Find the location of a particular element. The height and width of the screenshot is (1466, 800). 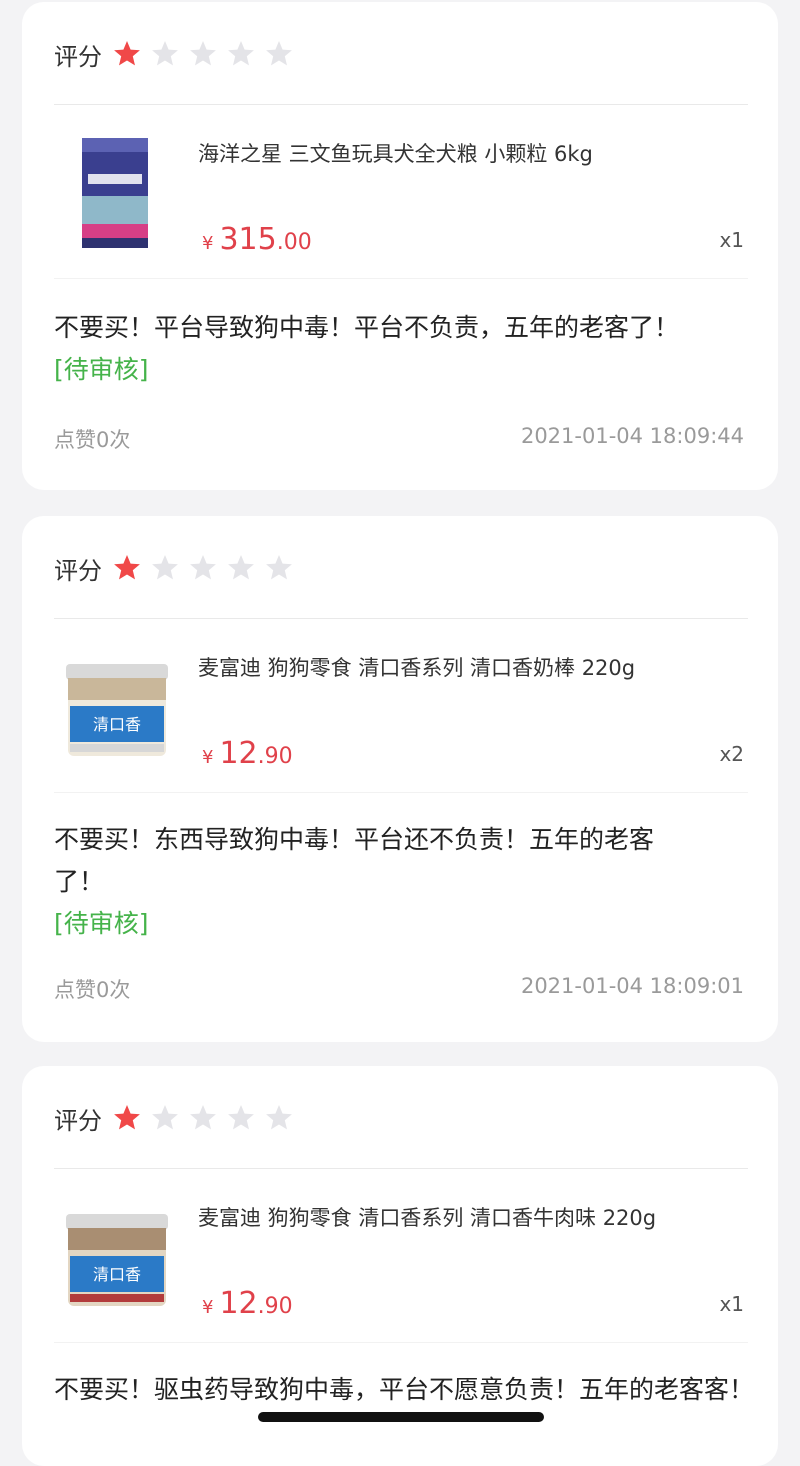

product-title: 海洋之星 三文鱼玩具犬全犬粮 小颗粒 6kg is located at coordinates (395, 153).